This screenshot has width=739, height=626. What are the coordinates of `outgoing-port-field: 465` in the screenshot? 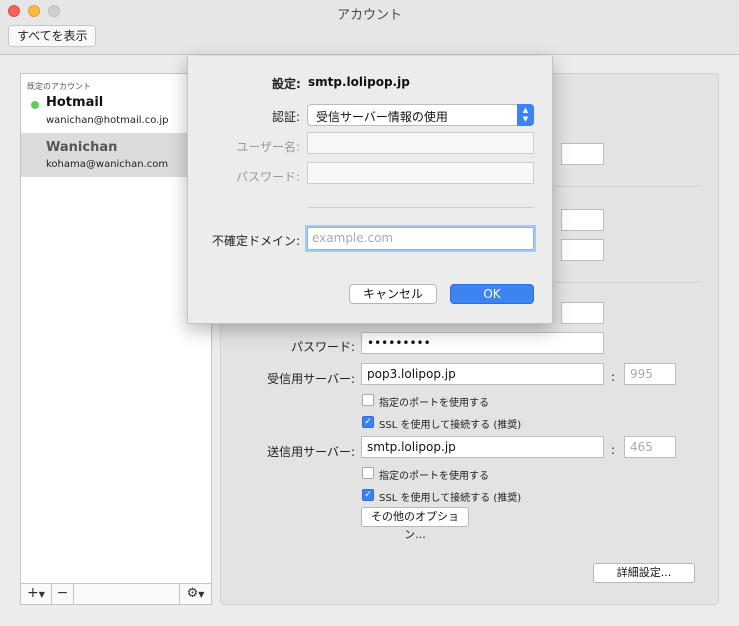 It's located at (650, 447).